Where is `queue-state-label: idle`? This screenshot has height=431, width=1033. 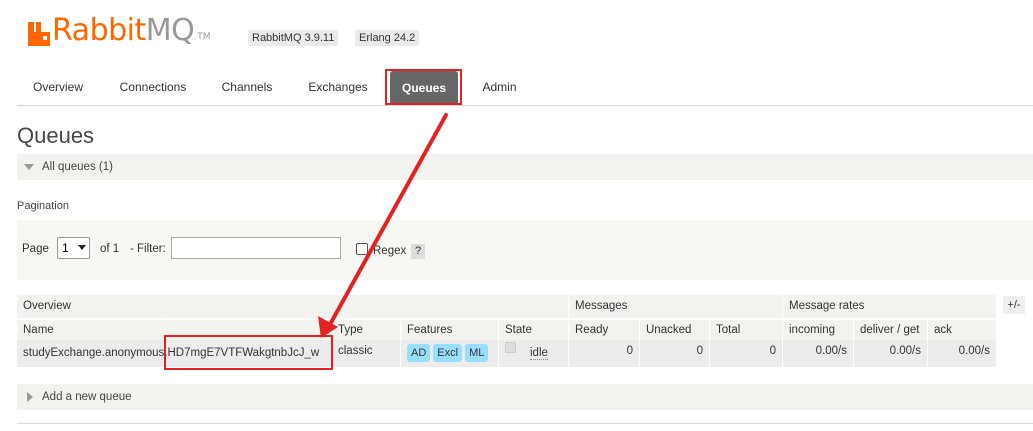
queue-state-label: idle is located at coordinates (539, 353).